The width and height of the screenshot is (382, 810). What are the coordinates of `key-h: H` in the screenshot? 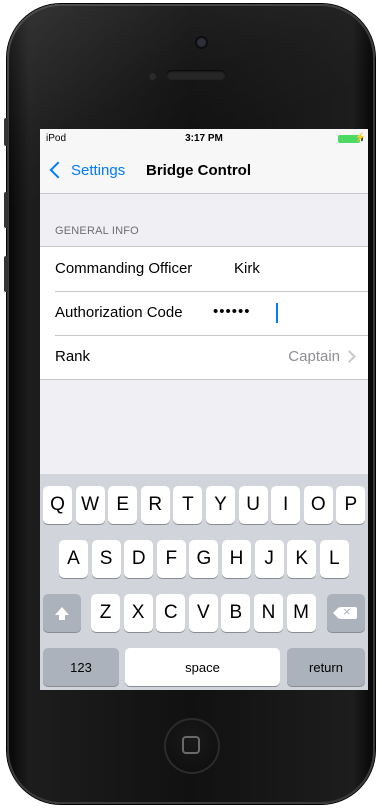 It's located at (236, 559).